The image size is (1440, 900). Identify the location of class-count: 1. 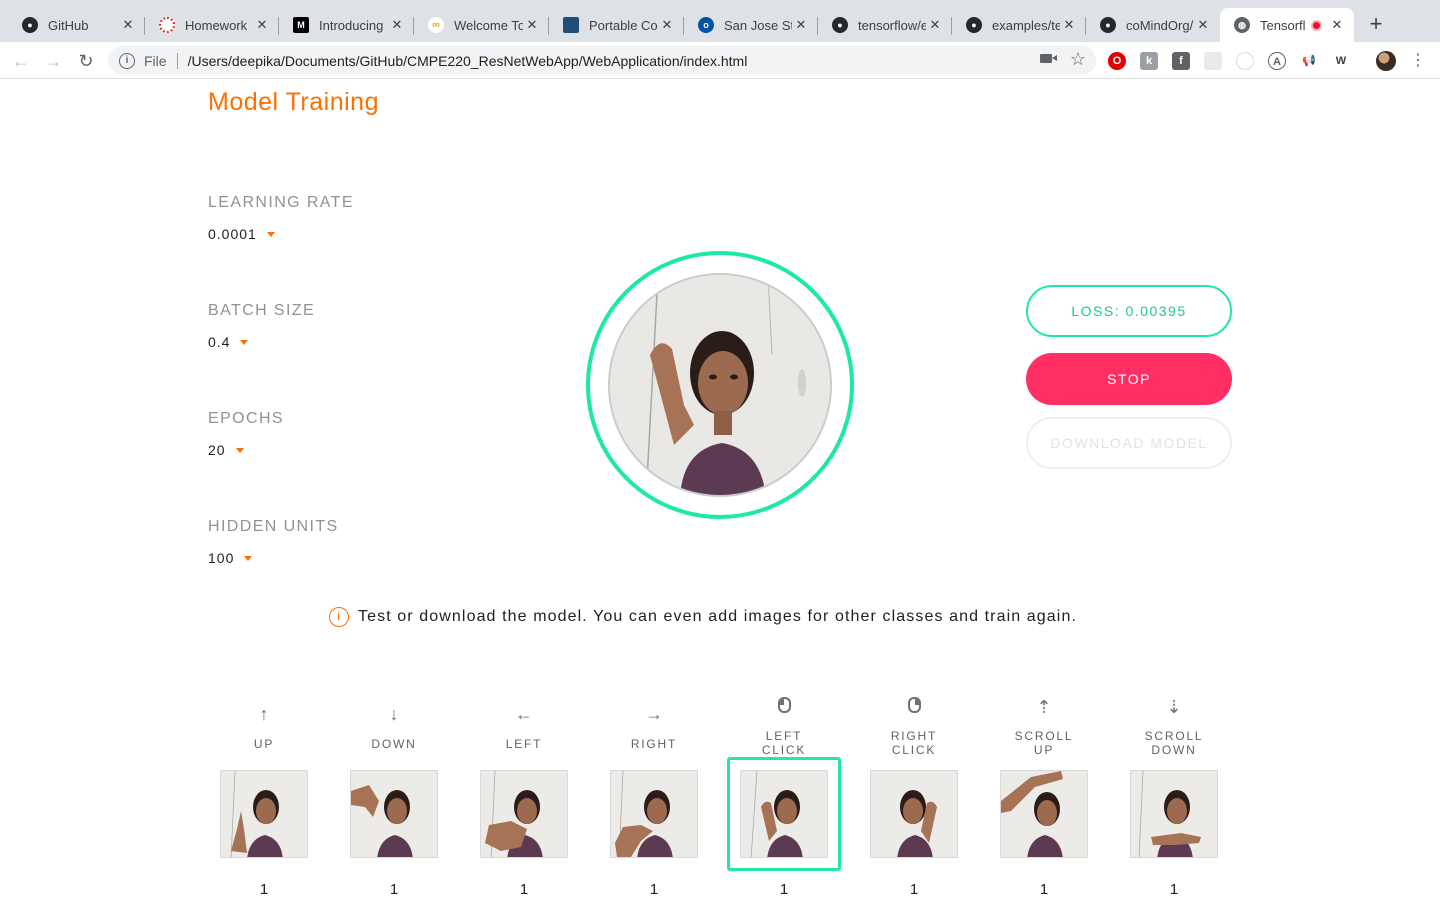
(654, 889).